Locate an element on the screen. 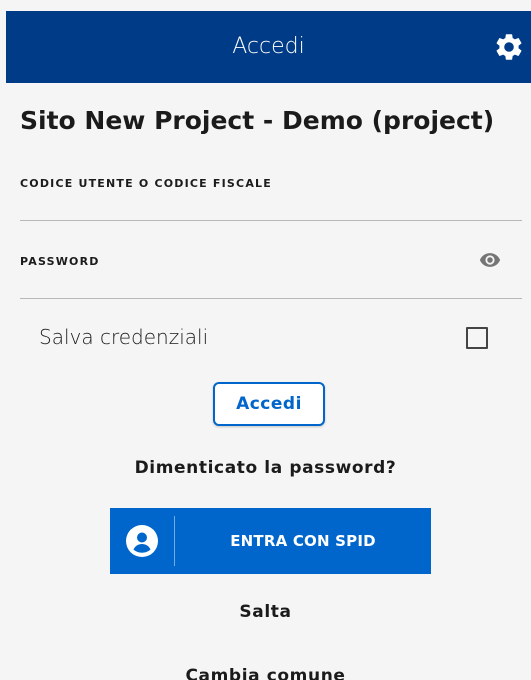 The image size is (531, 680). header-title: Accedi is located at coordinates (268, 46).